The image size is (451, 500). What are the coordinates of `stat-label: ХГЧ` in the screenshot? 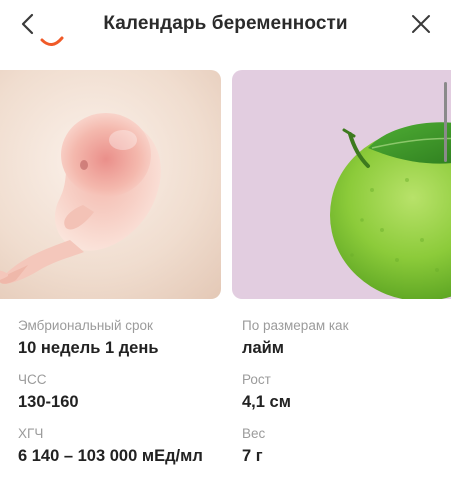 It's located at (31, 433).